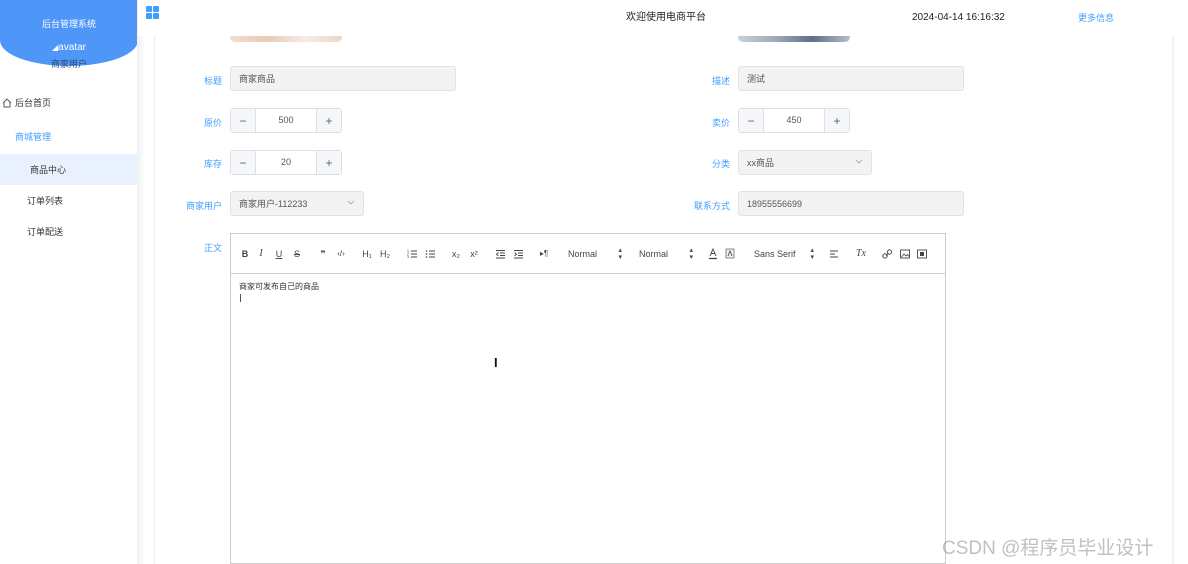 The image size is (1188, 564). I want to click on font-color-icon, so click(713, 254).